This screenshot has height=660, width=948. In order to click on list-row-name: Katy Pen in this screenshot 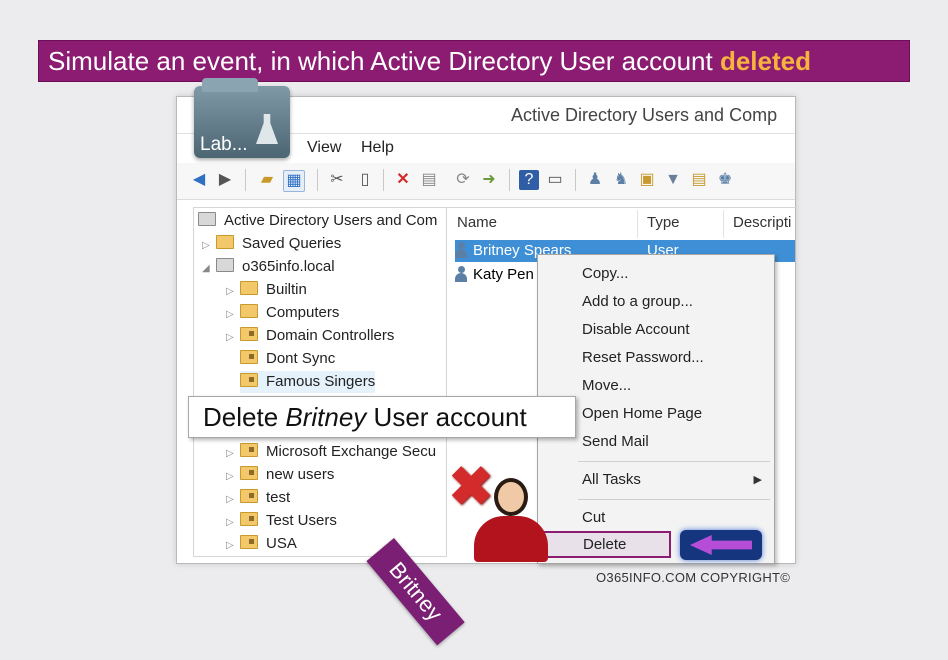, I will do `click(503, 274)`.